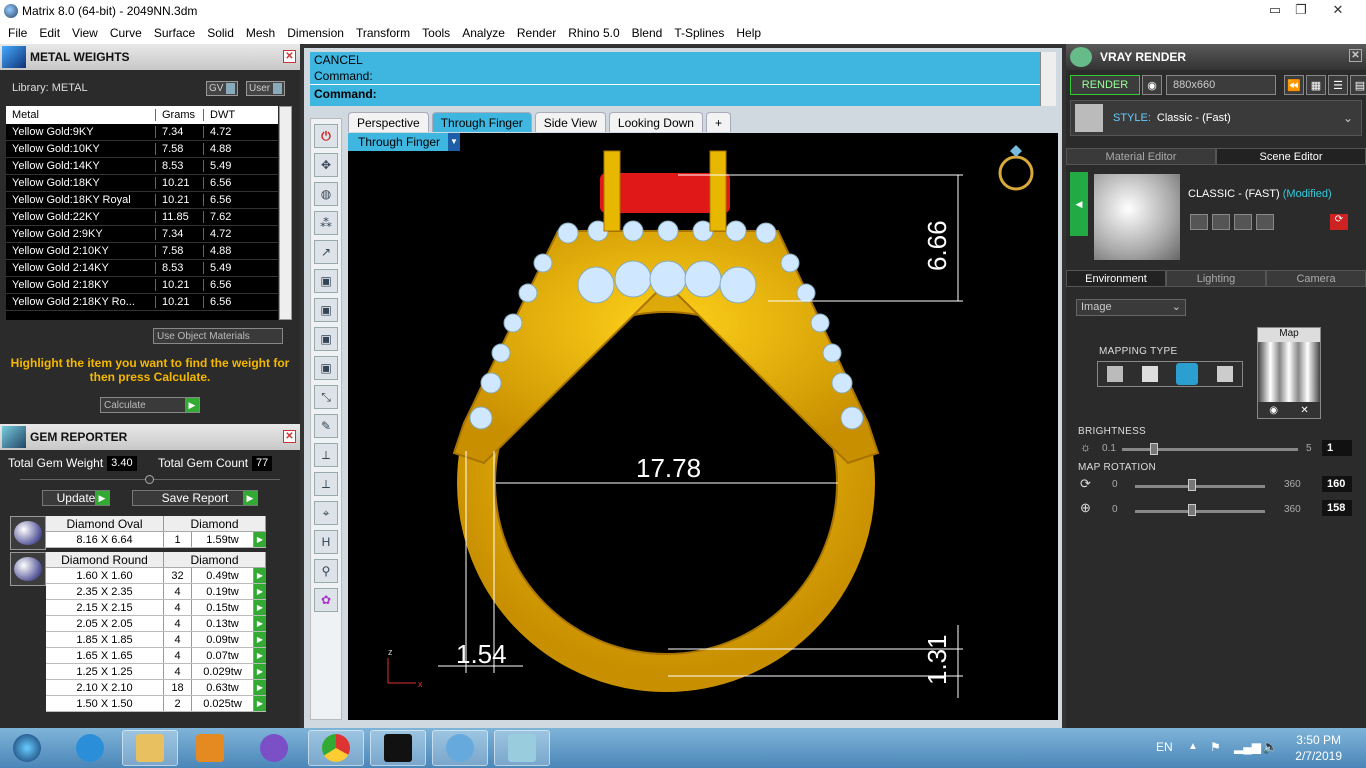 The image size is (1366, 768). Describe the element at coordinates (1338, 10) in the screenshot. I see `close-button: ✕` at that location.